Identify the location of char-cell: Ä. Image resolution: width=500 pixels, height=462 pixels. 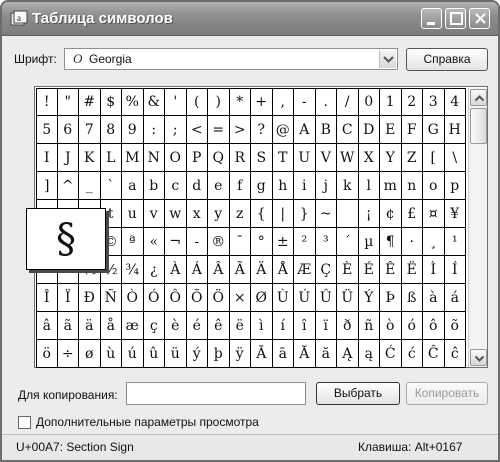
(262, 270).